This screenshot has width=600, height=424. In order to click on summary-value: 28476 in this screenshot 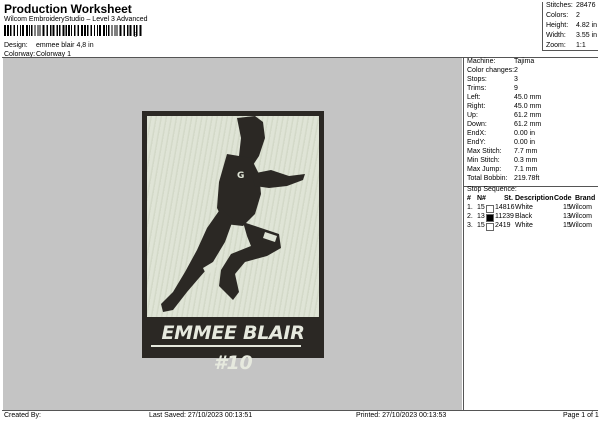, I will do `click(586, 5)`.